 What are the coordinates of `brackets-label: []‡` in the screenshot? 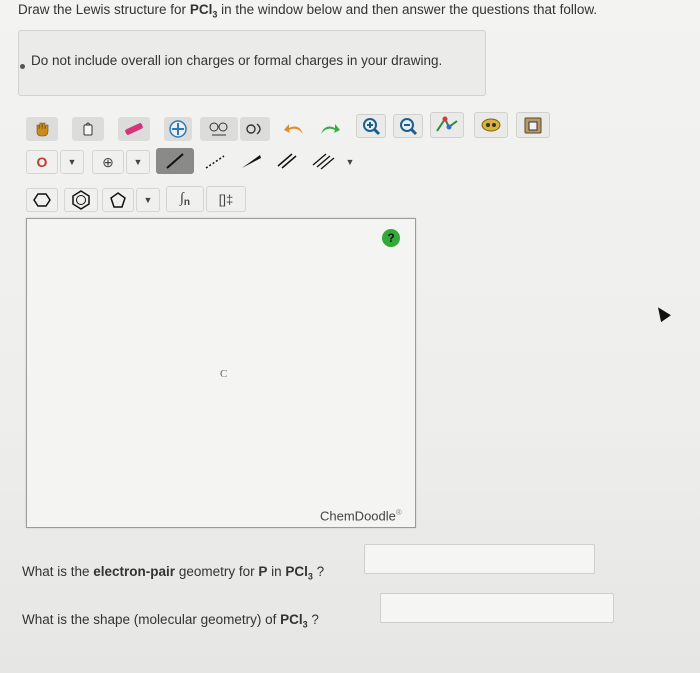 It's located at (226, 199).